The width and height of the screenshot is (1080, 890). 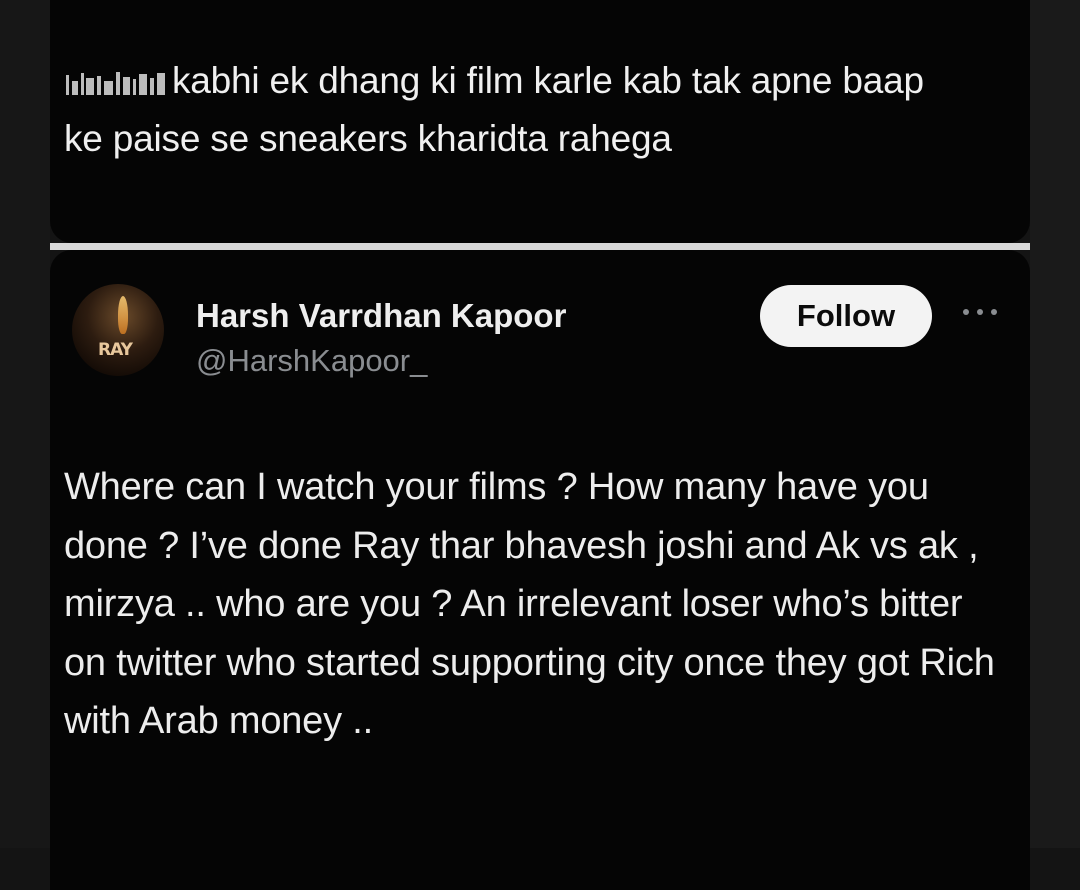 I want to click on author-name: Harsh Varrdhan Kapoor, so click(x=381, y=316).